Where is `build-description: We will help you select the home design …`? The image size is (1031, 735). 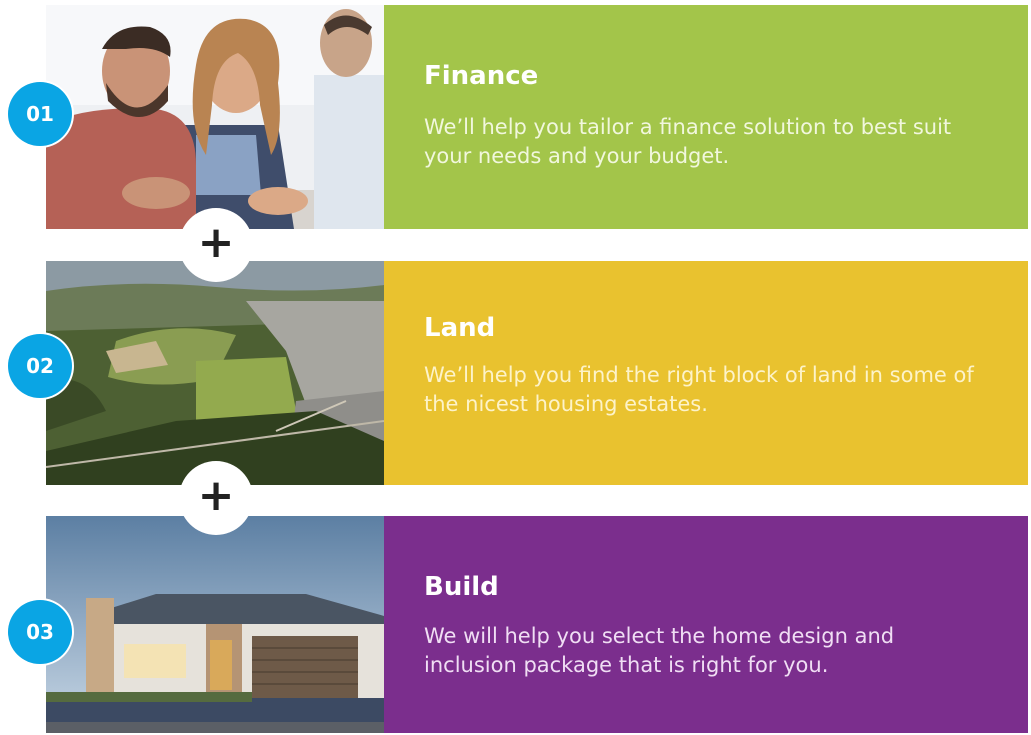
build-description: We will help you select the home design … is located at coordinates (659, 650).